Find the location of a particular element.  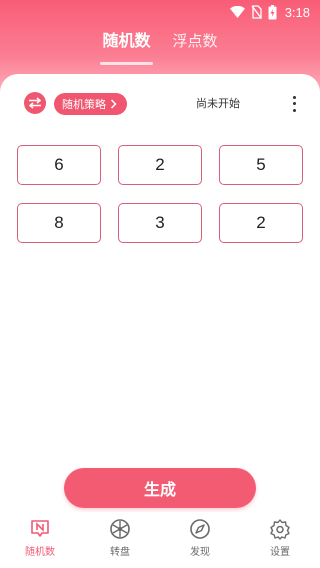

control-row: 随机策略 尚未开始 is located at coordinates (160, 104).